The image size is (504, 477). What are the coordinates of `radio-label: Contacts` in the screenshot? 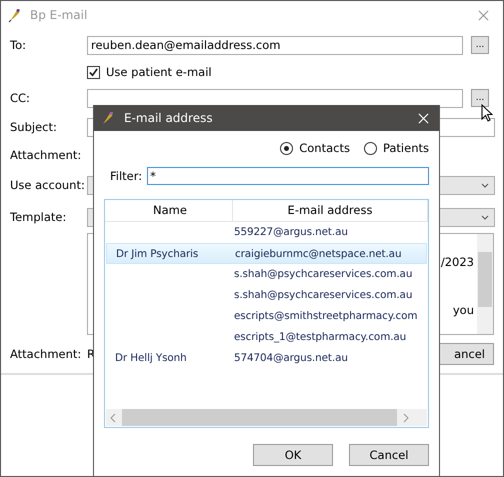 It's located at (324, 148).